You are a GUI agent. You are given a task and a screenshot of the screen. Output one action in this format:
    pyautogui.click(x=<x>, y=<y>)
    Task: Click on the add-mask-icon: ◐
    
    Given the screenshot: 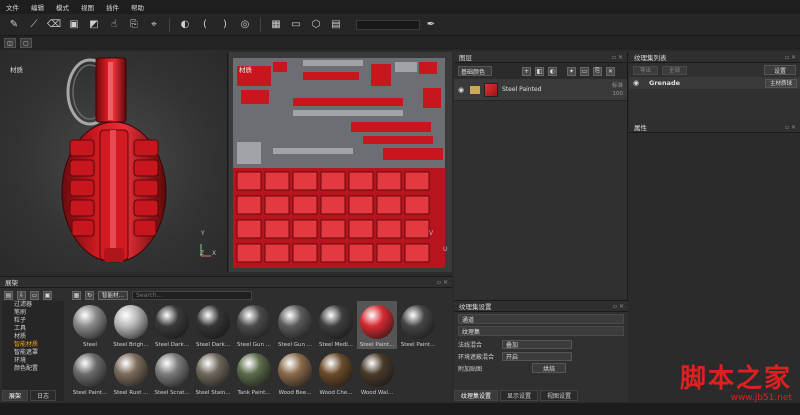 What is the action you would take?
    pyautogui.click(x=552, y=71)
    